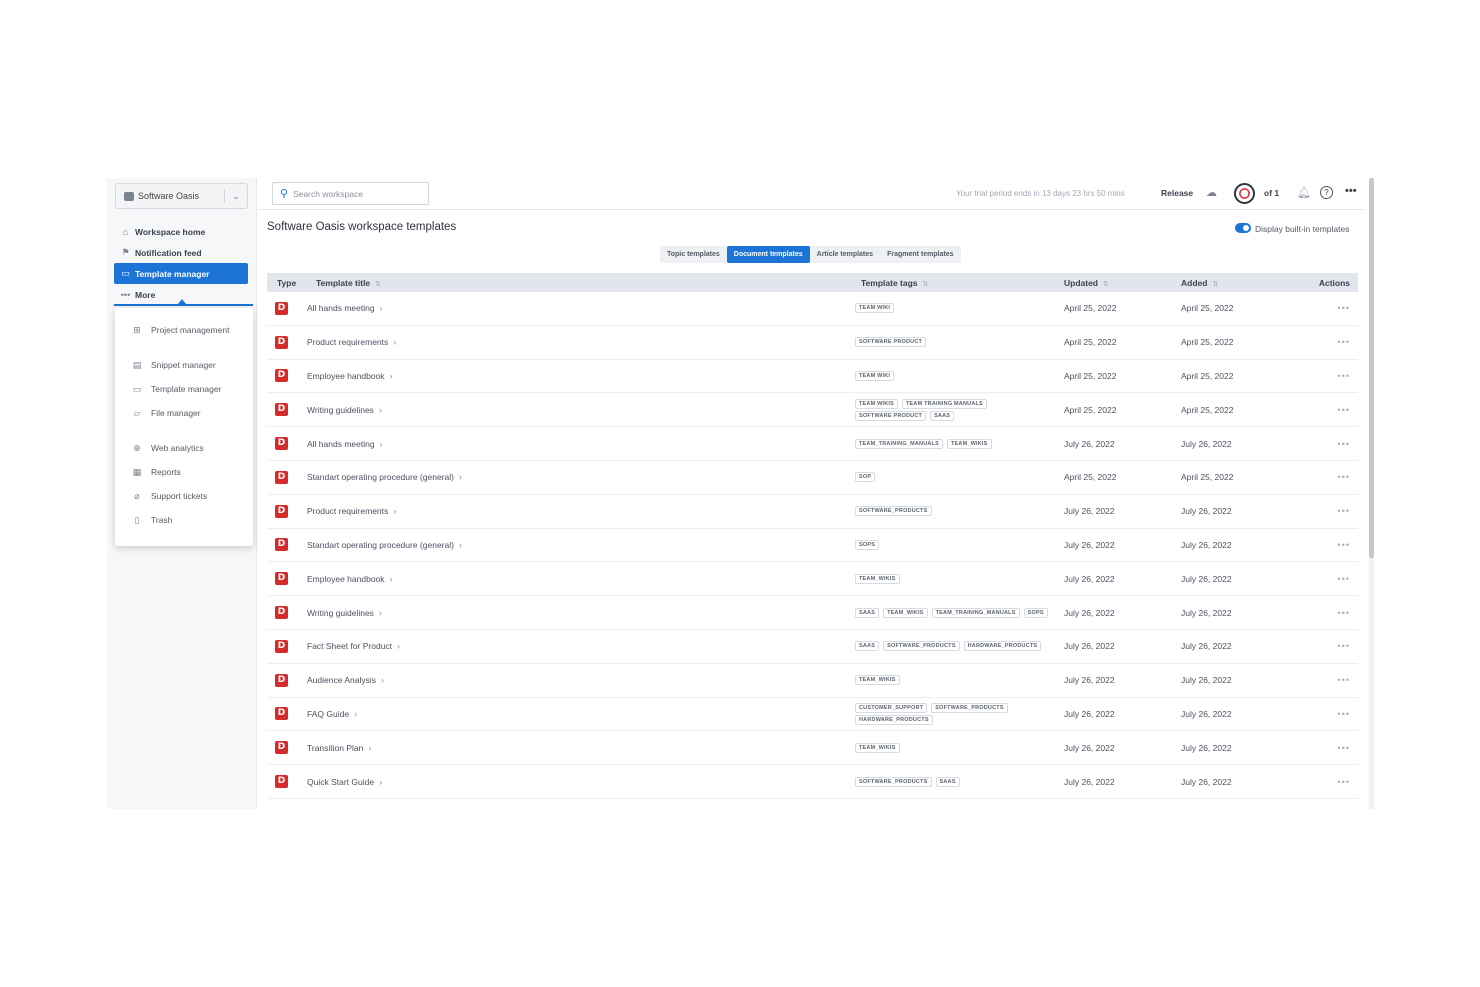 This screenshot has height=987, width=1480. What do you see at coordinates (328, 714) in the screenshot?
I see `template-title: FAQ Guide` at bounding box center [328, 714].